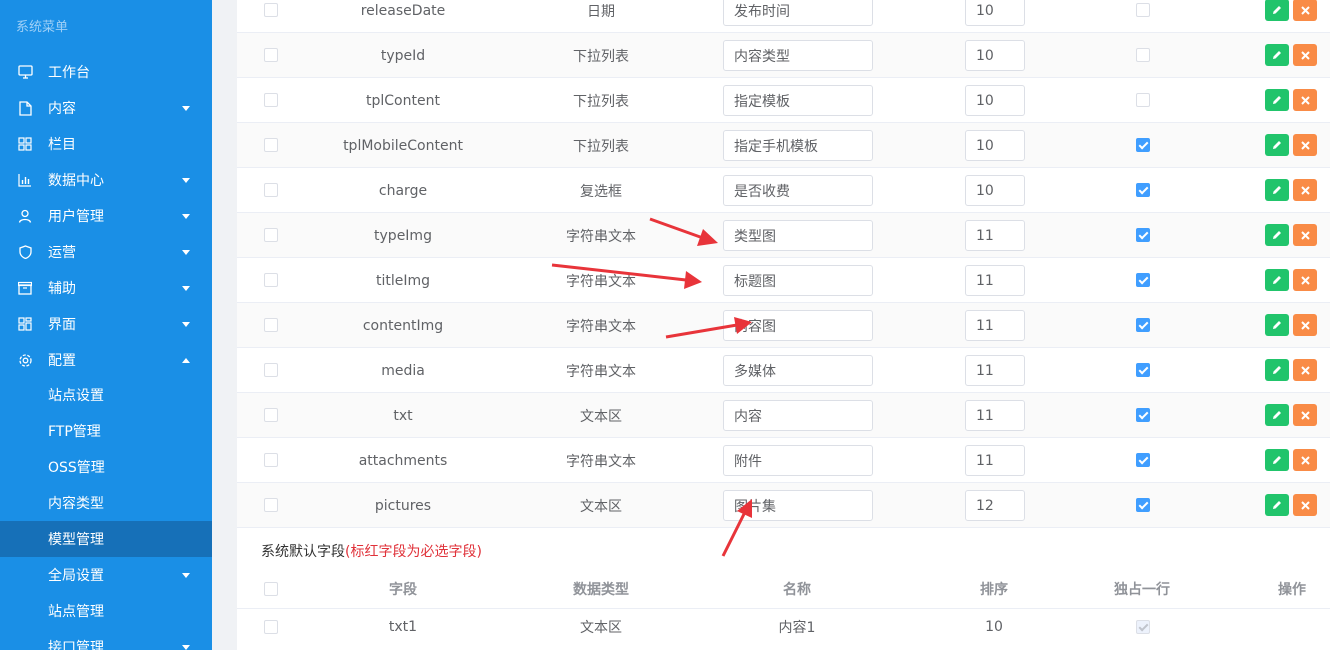 This screenshot has width=1330, height=650. What do you see at coordinates (798, 415) in the screenshot?
I see `field-name-input: 内容` at bounding box center [798, 415].